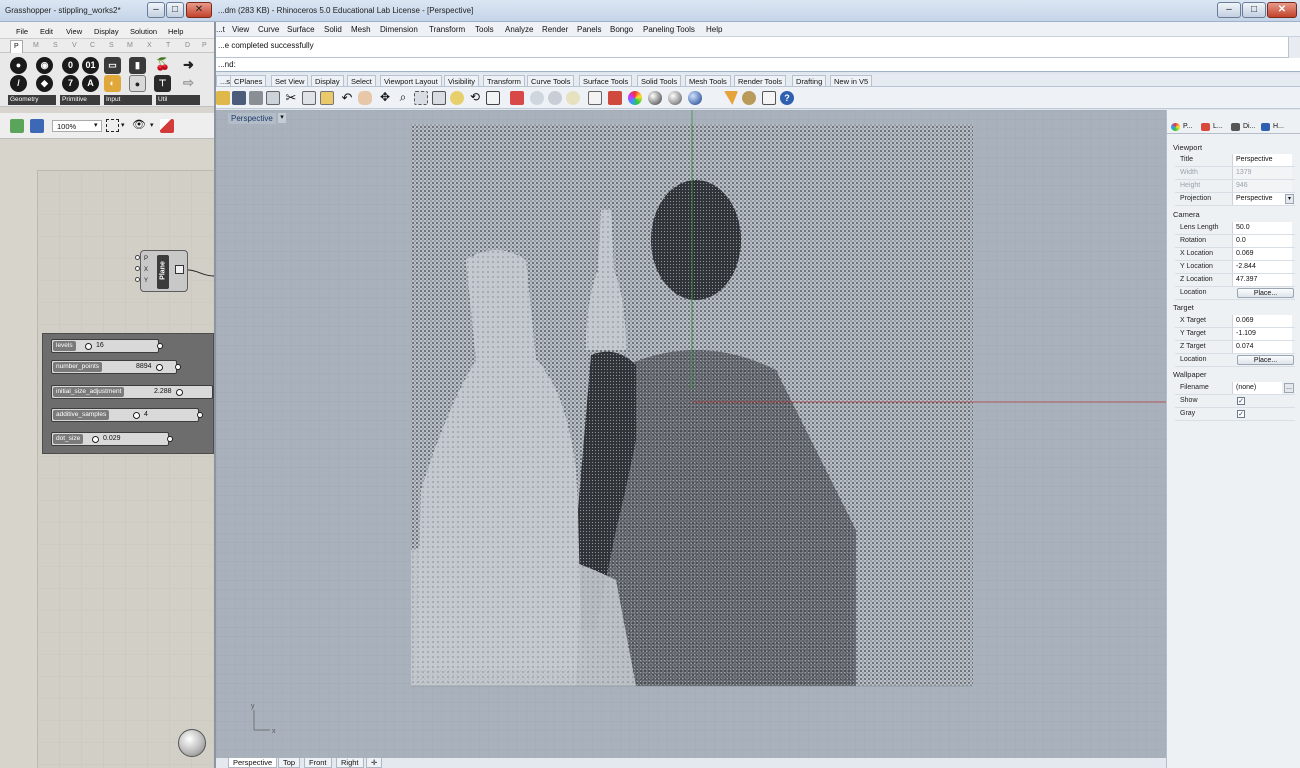 This screenshot has height=768, width=1300. I want to click on gh-menu-view: View, so click(74, 31).